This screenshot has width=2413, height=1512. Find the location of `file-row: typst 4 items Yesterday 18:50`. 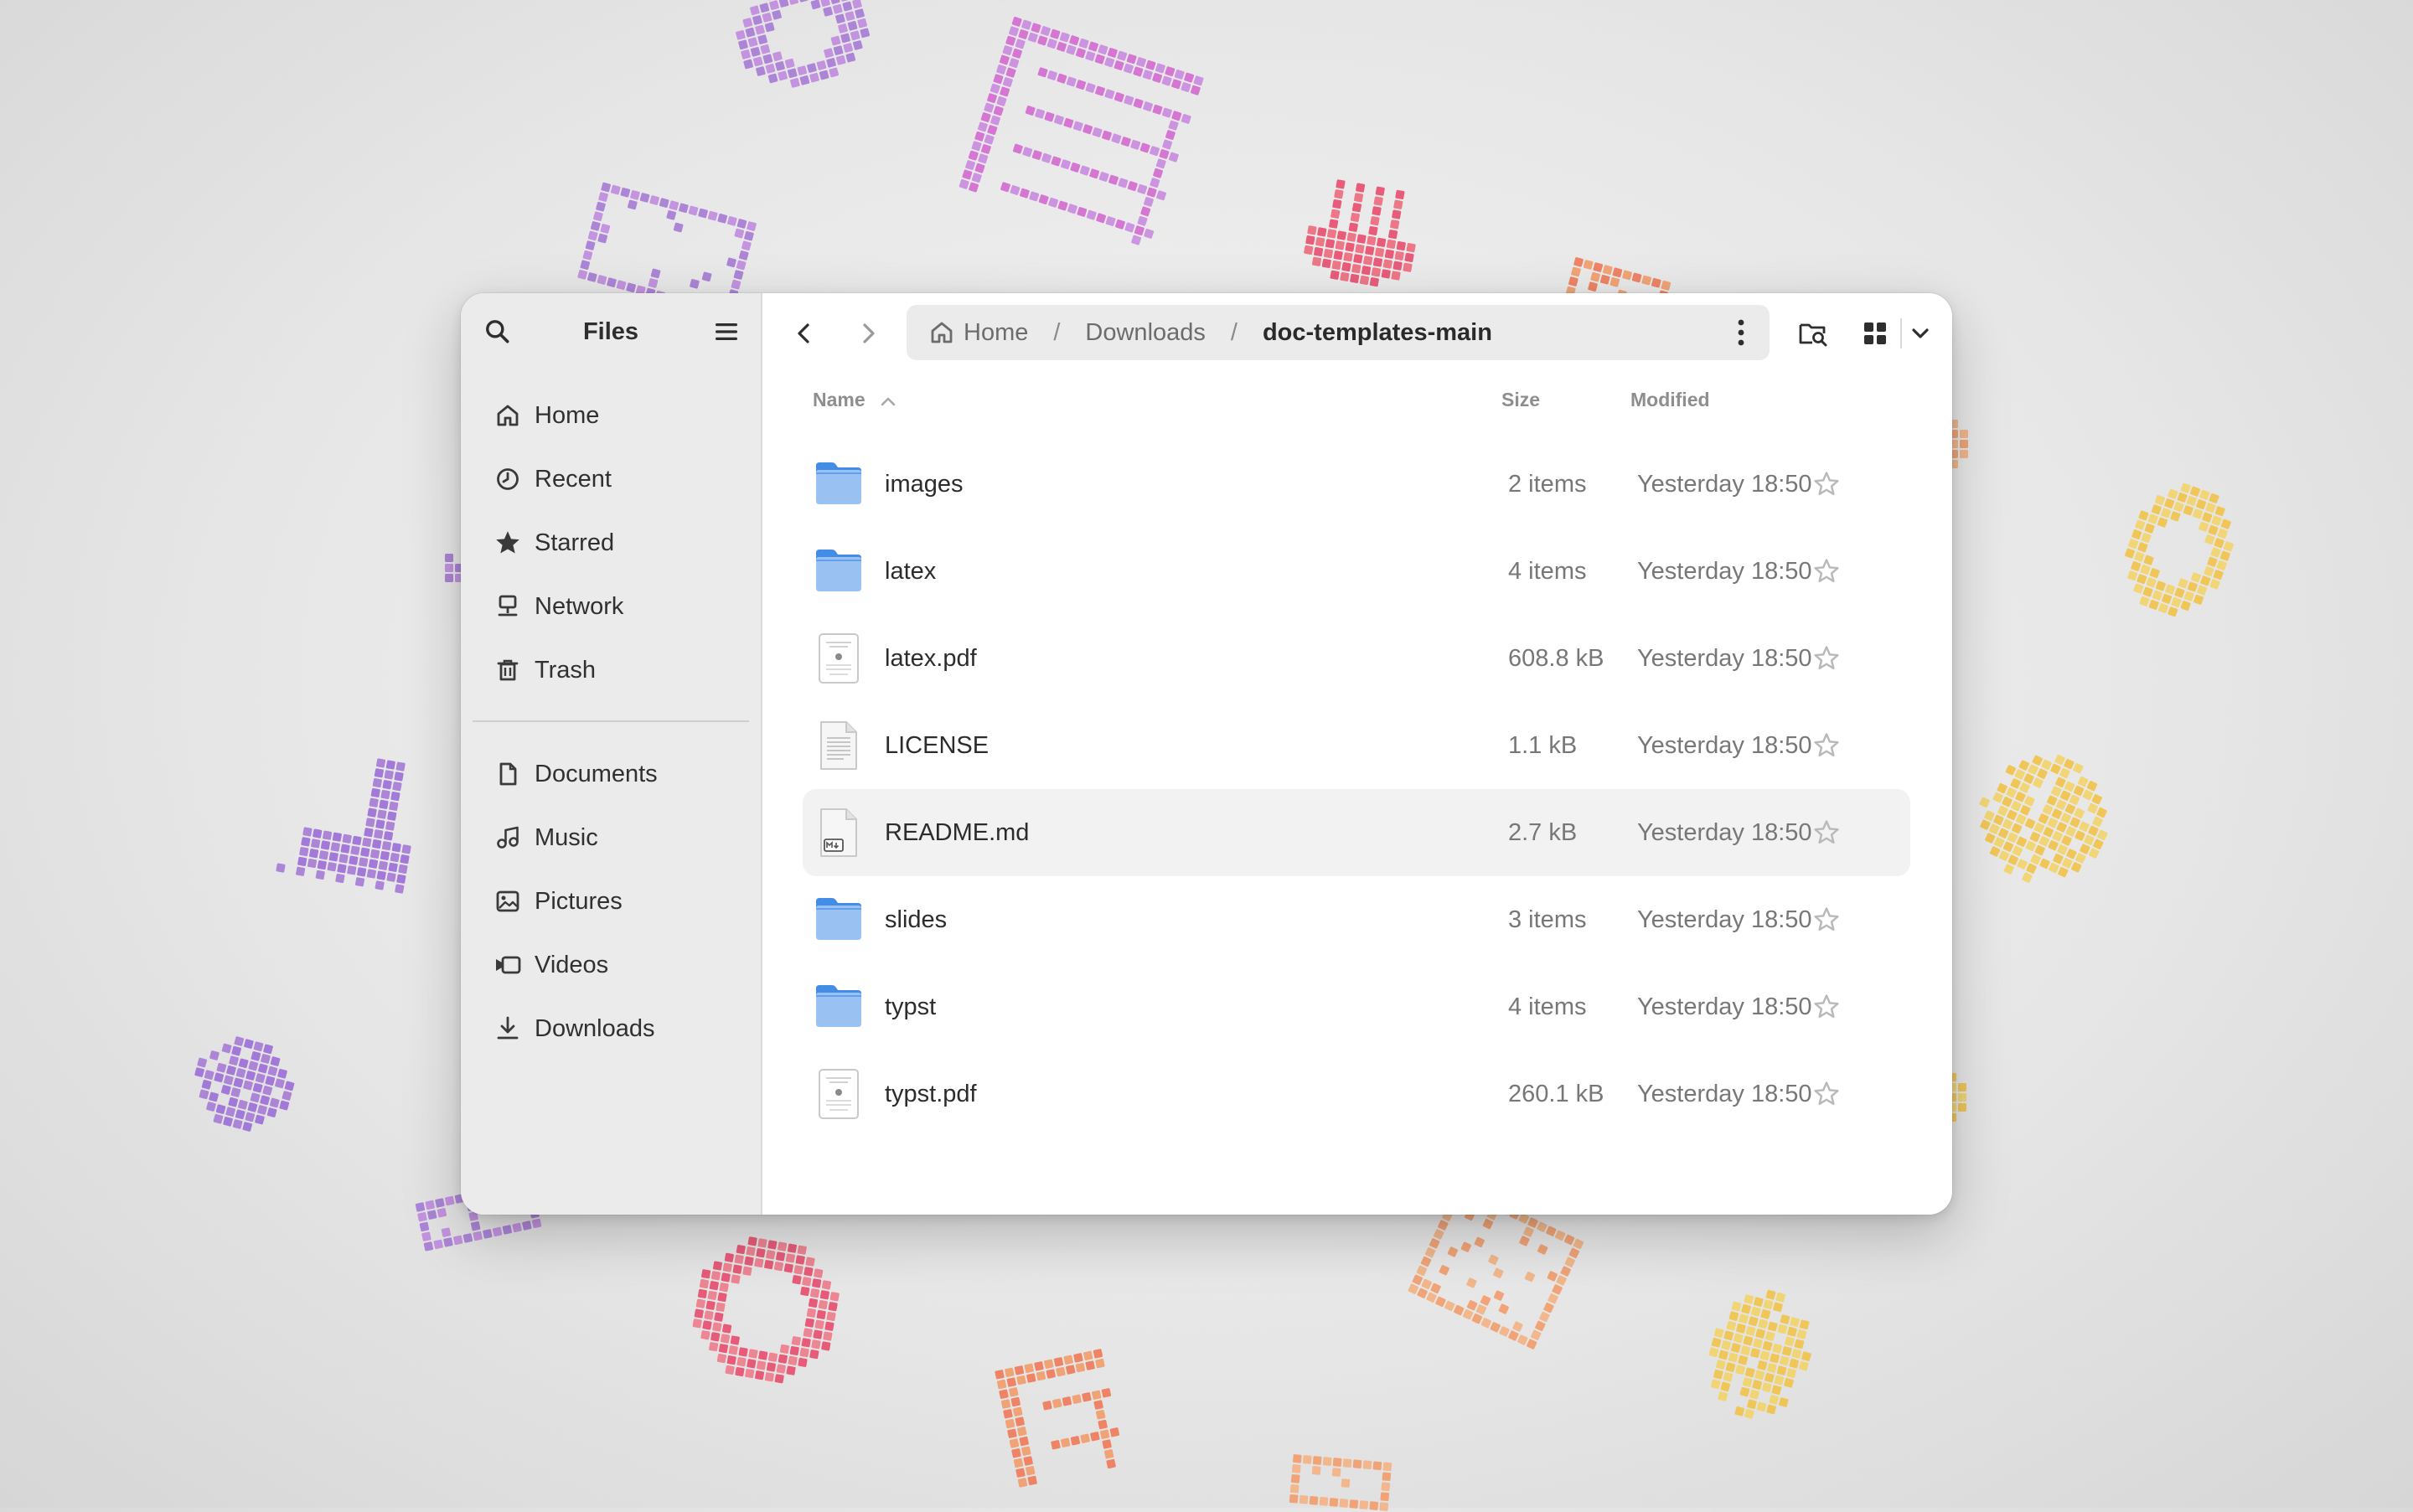

file-row: typst 4 items Yesterday 18:50 is located at coordinates (1356, 1006).